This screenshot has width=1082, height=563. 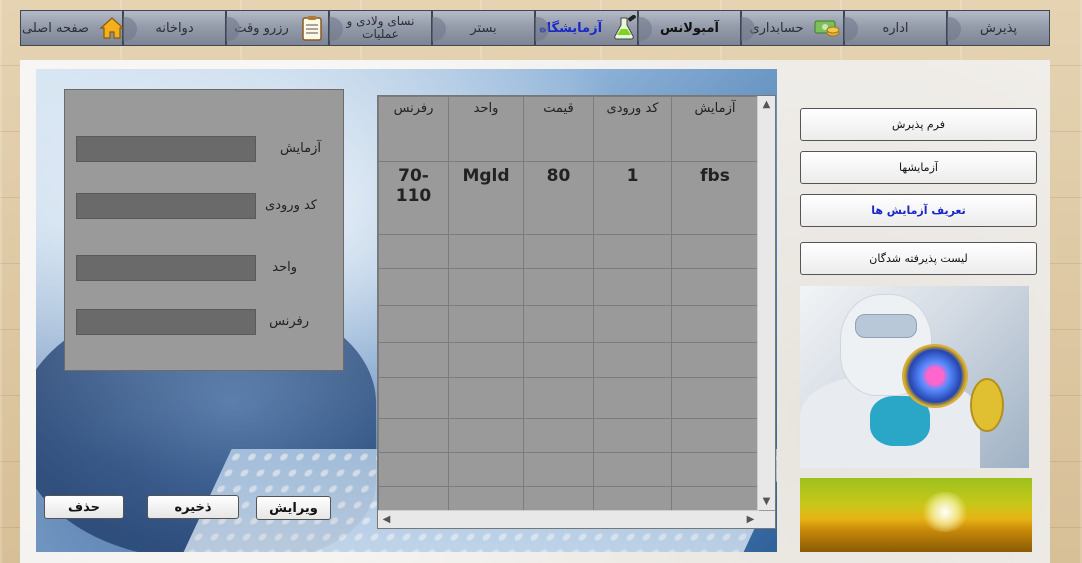 I want to click on nav-item-pharmacy: دواخانه, so click(x=174, y=28).